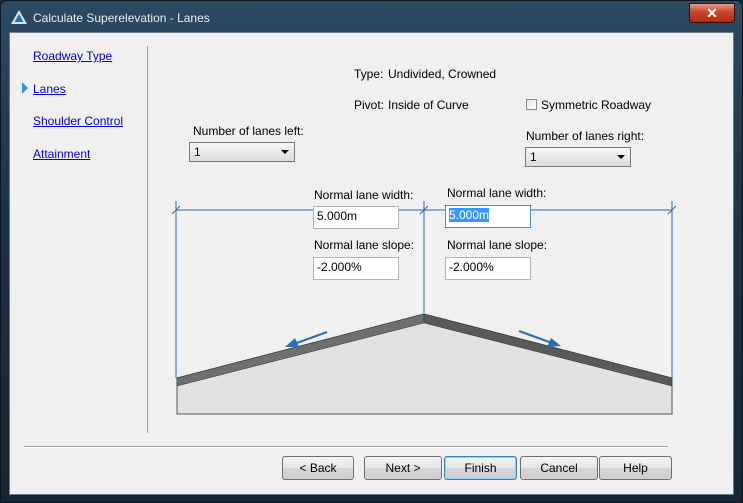 Image resolution: width=743 pixels, height=503 pixels. Describe the element at coordinates (469, 215) in the screenshot. I see `right-lane-width-value: 5.000m` at that location.